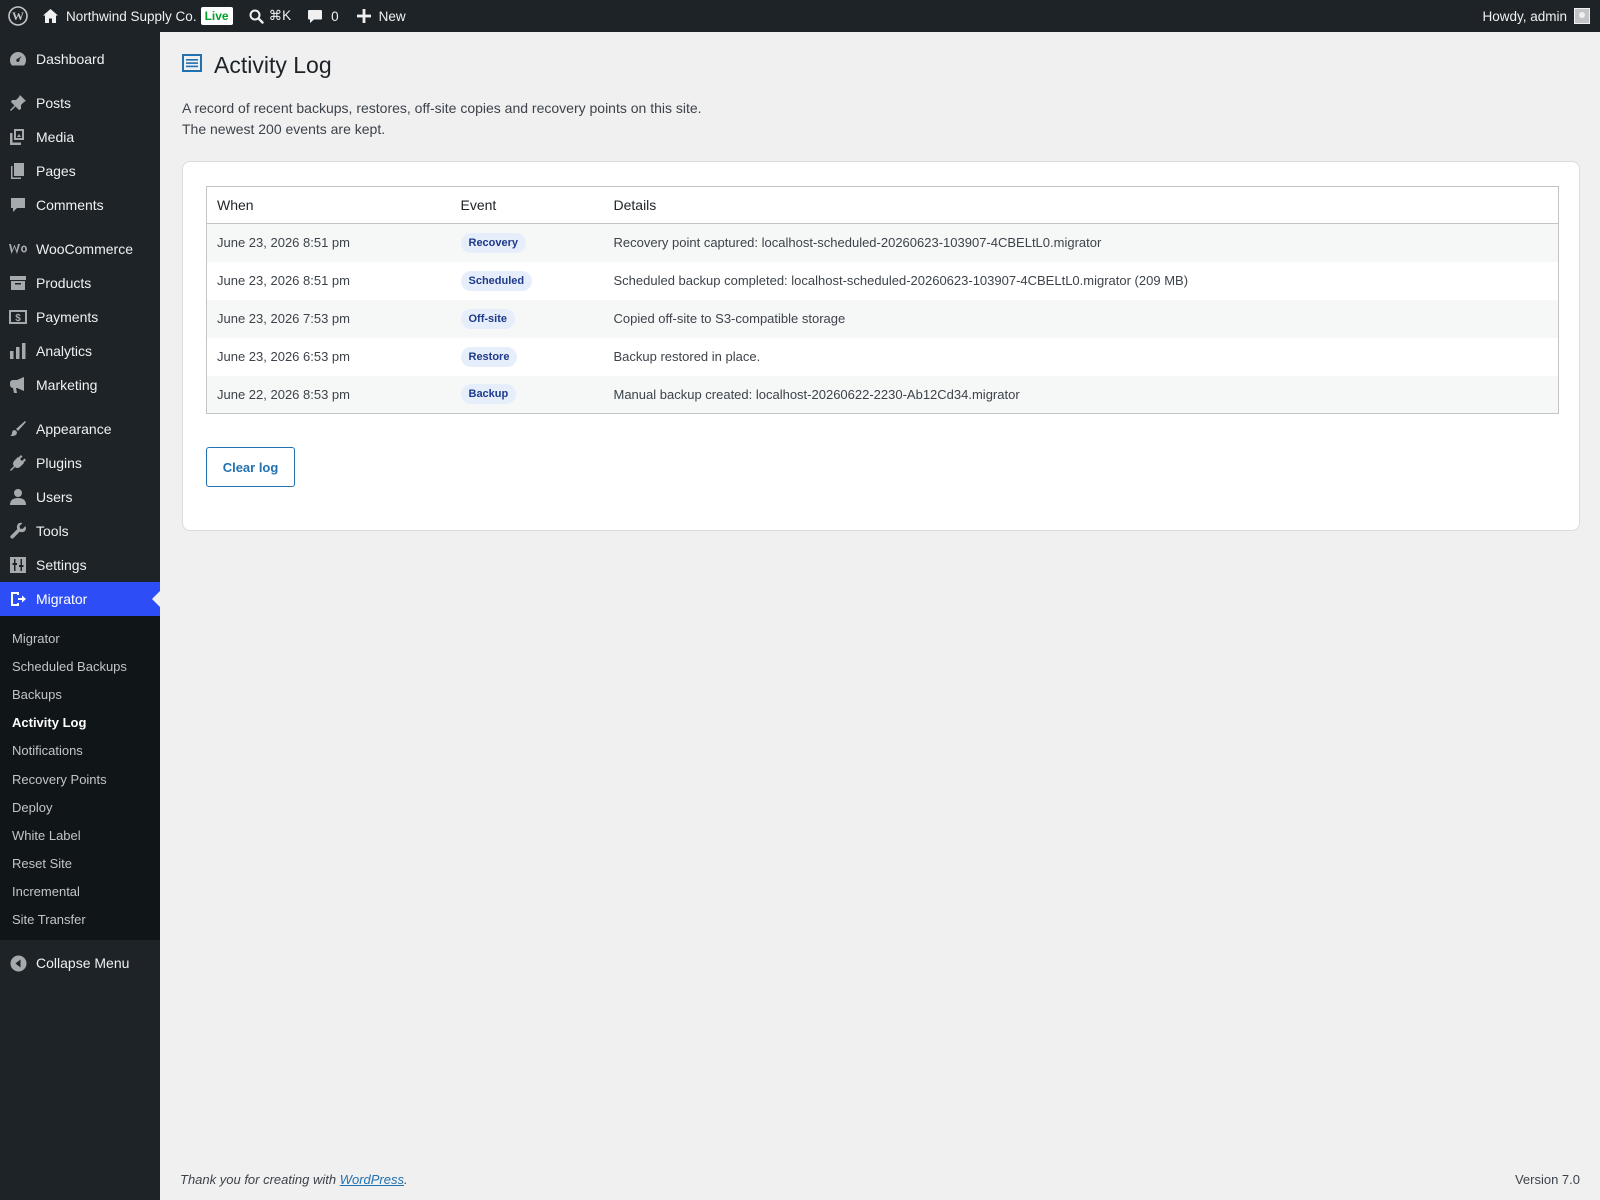  I want to click on column-header-when: When, so click(328, 205).